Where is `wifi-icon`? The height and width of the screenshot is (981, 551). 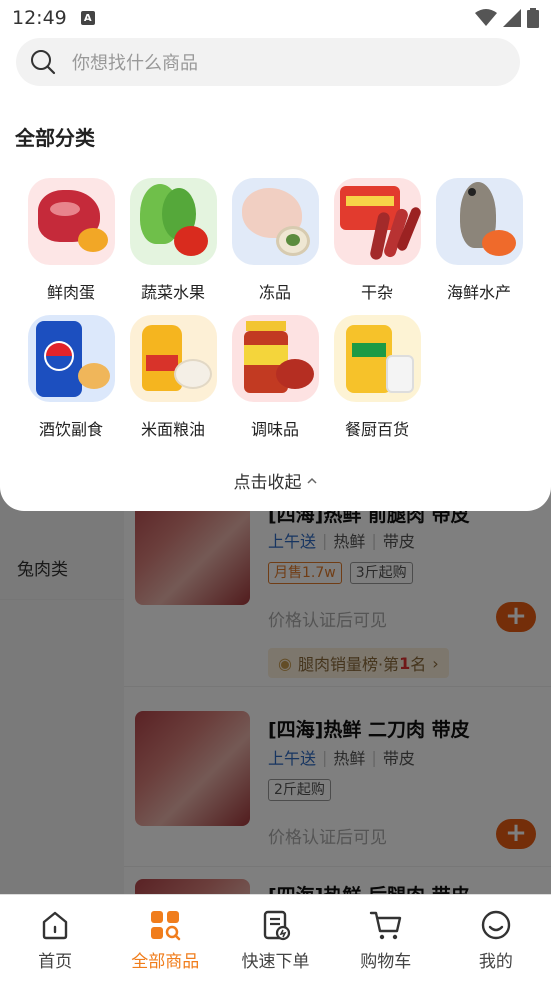 wifi-icon is located at coordinates (486, 17).